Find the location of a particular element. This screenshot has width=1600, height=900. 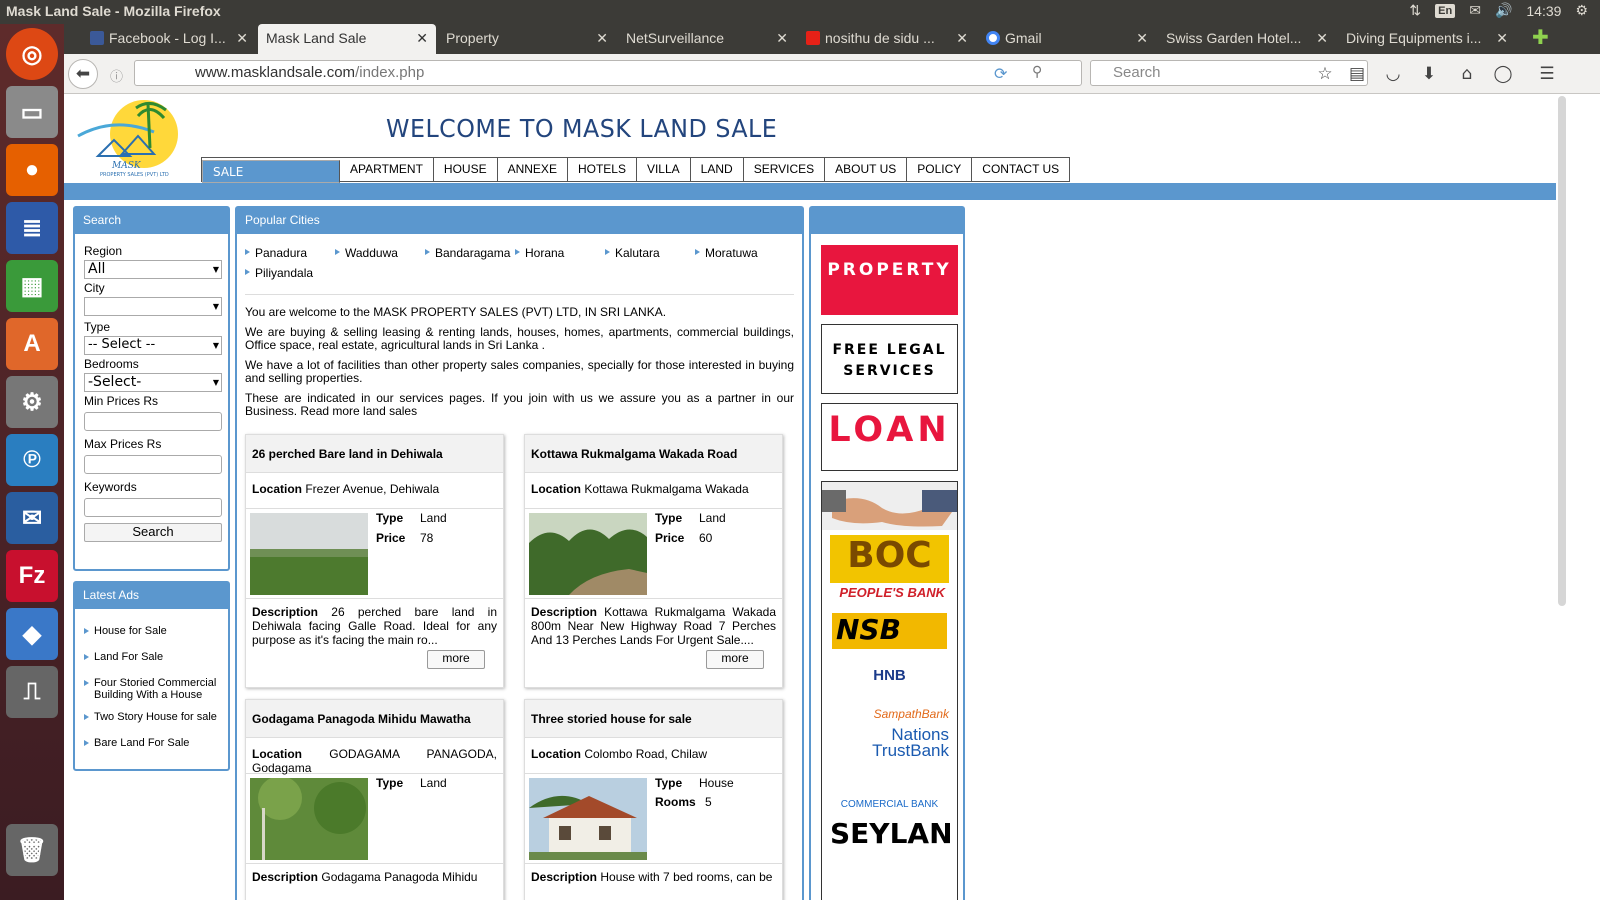

menu-about-us: ABOUT US is located at coordinates (866, 169).